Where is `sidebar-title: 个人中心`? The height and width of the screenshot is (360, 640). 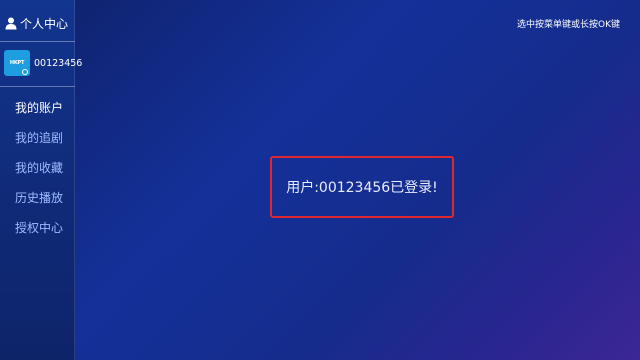 sidebar-title: 个人中心 is located at coordinates (44, 23).